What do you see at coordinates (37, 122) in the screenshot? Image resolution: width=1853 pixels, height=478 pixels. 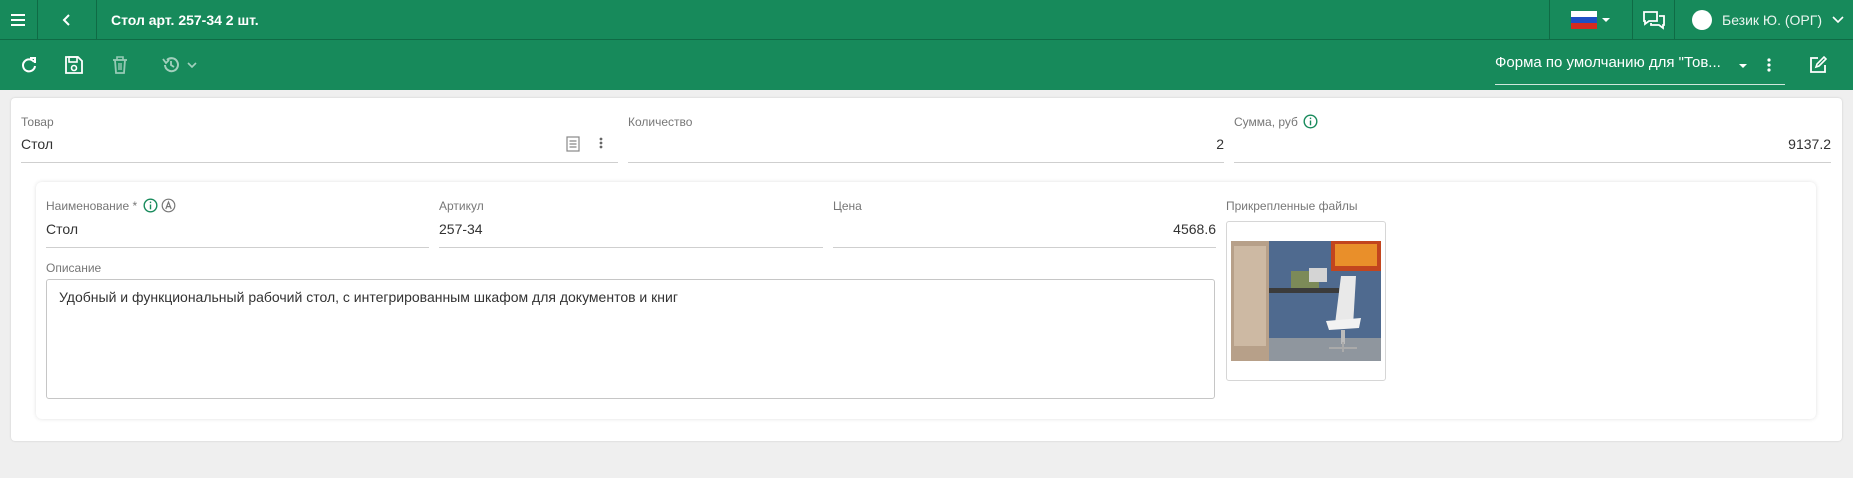 I see `product-label: Товар` at bounding box center [37, 122].